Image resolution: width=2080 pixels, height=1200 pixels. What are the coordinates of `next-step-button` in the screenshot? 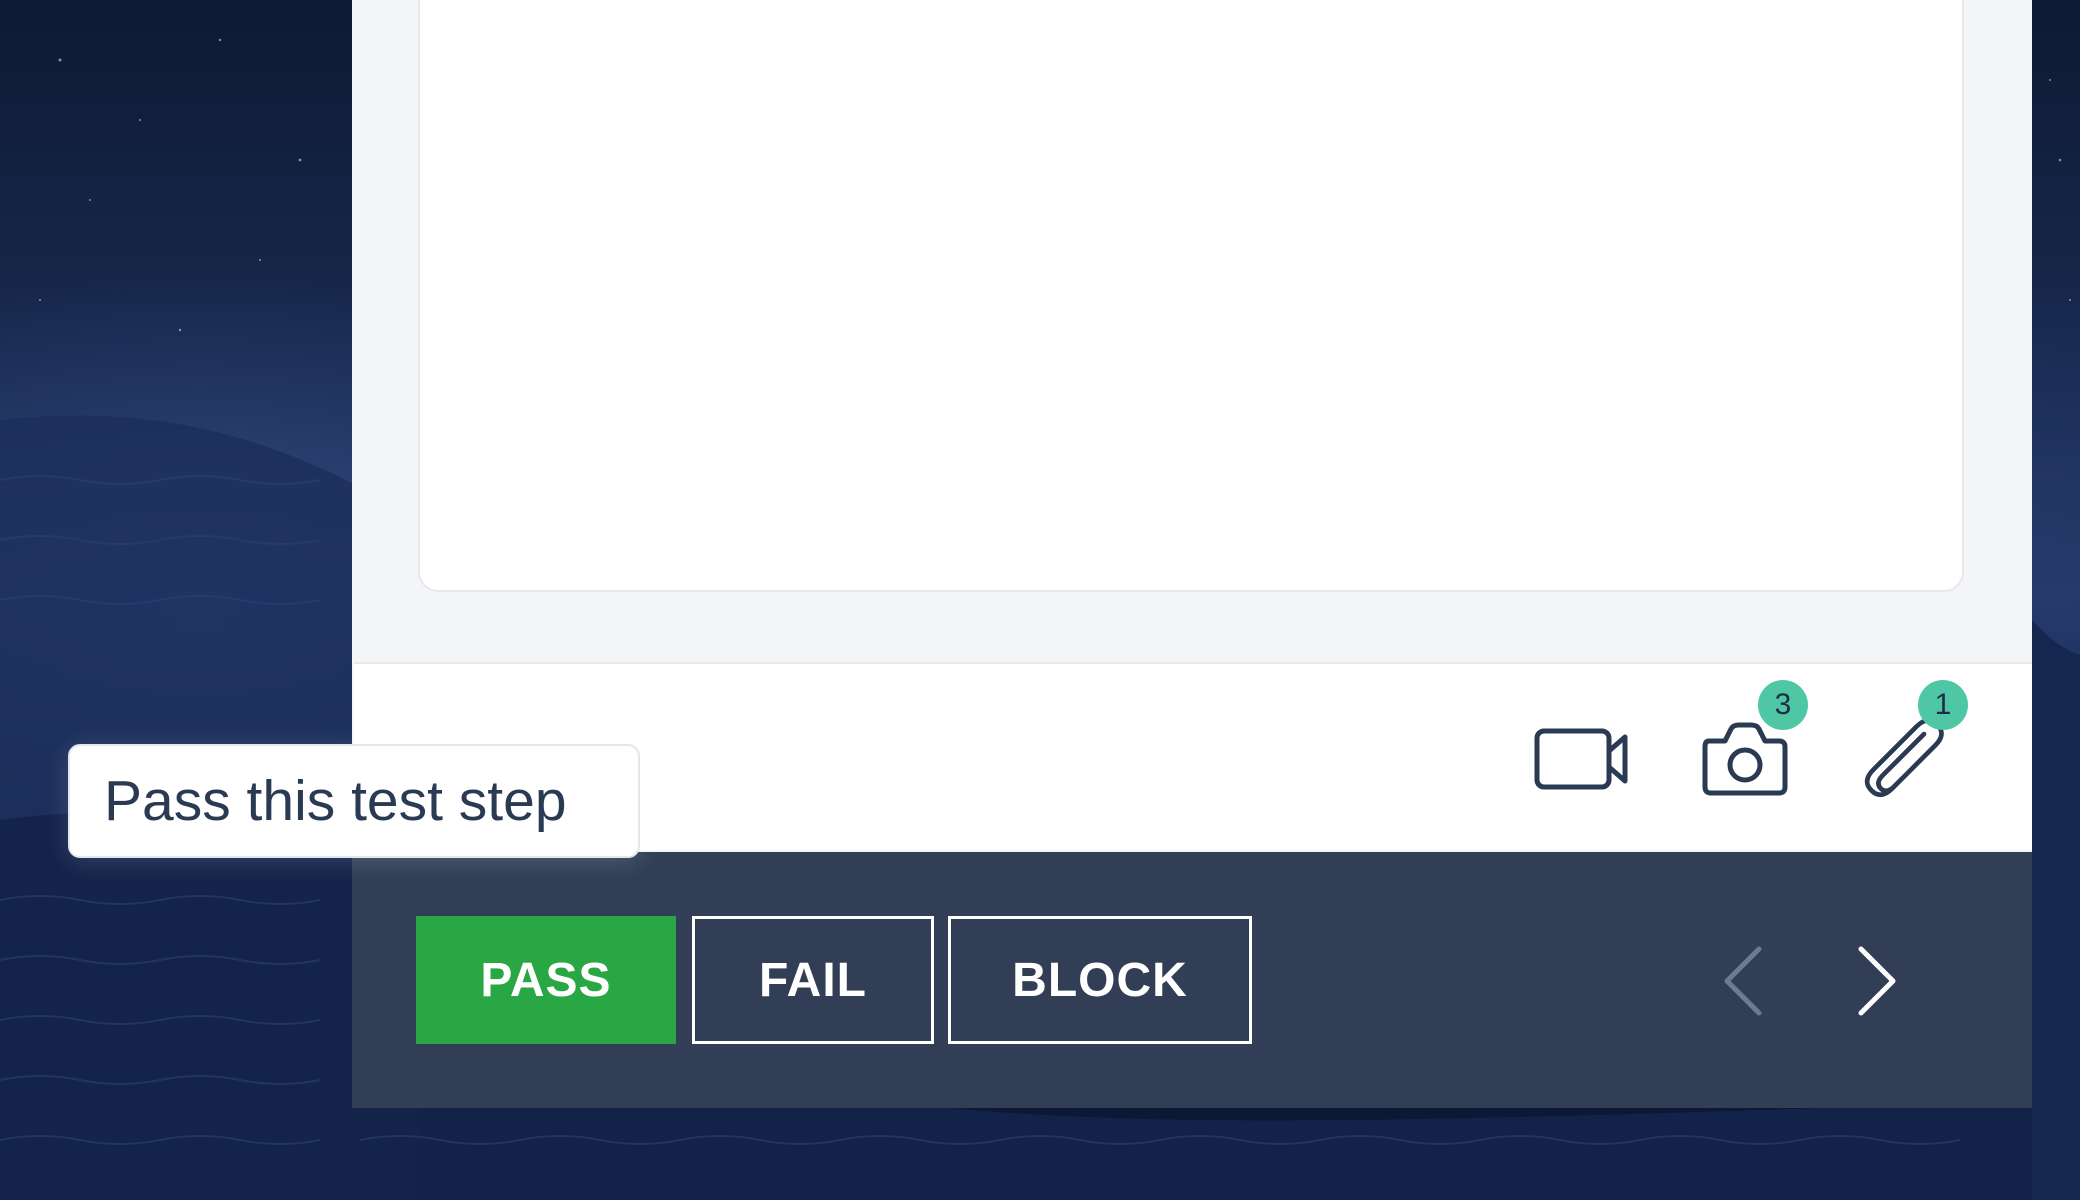 It's located at (1877, 981).